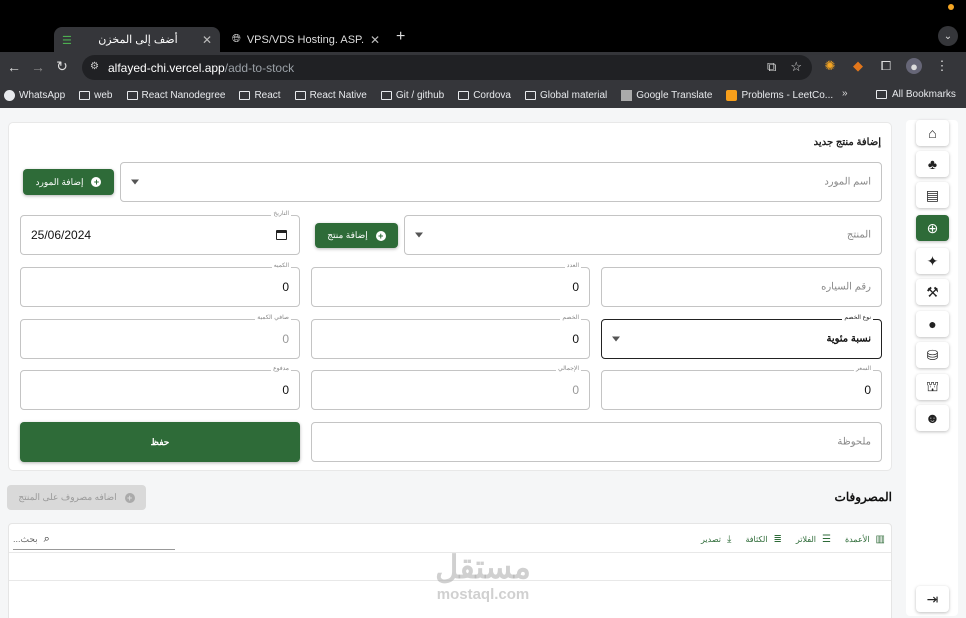 This screenshot has height=618, width=966. Describe the element at coordinates (59, 181) in the screenshot. I see `add-supplier-label: إضافة المورد` at that location.